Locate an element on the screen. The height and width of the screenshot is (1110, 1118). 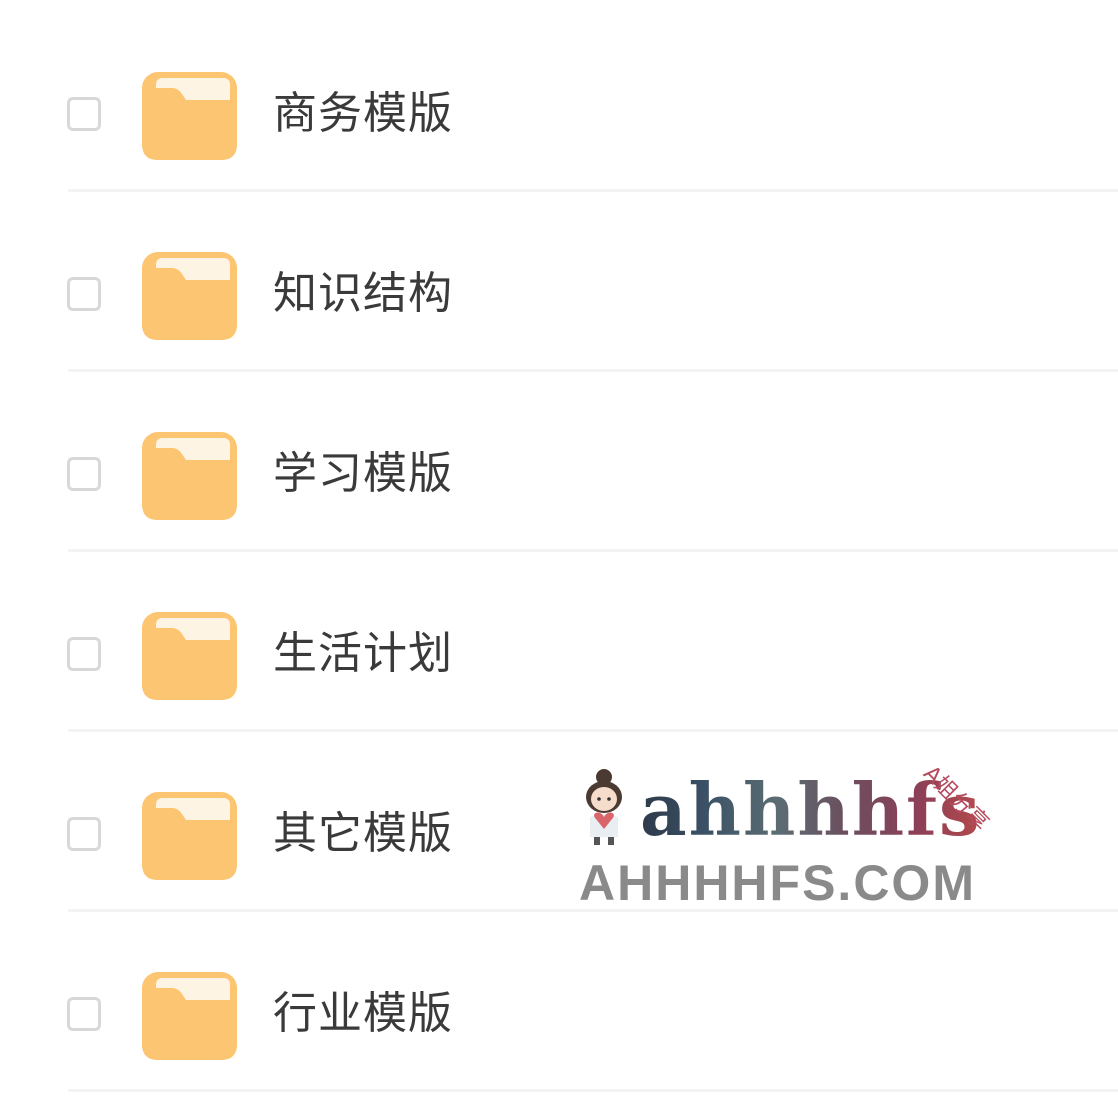
folder-name: 知识结构 is located at coordinates (363, 294).